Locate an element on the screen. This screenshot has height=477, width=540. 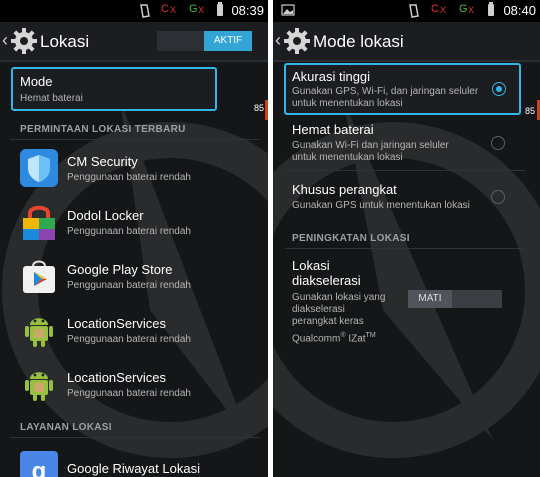
registered-mark: ® is located at coordinates (343, 335).